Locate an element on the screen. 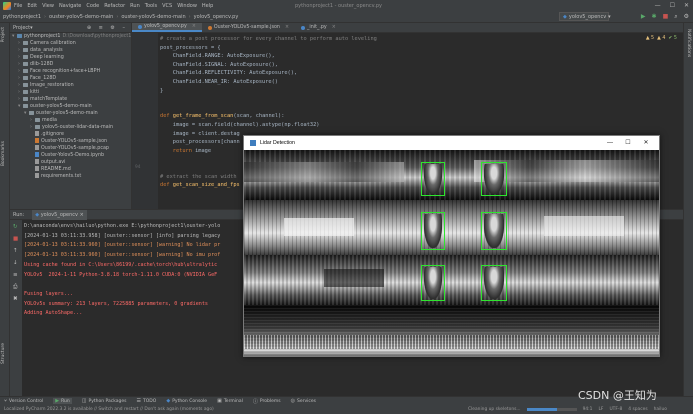  line-number-gutter: 94 is located at coordinates (145, 121).